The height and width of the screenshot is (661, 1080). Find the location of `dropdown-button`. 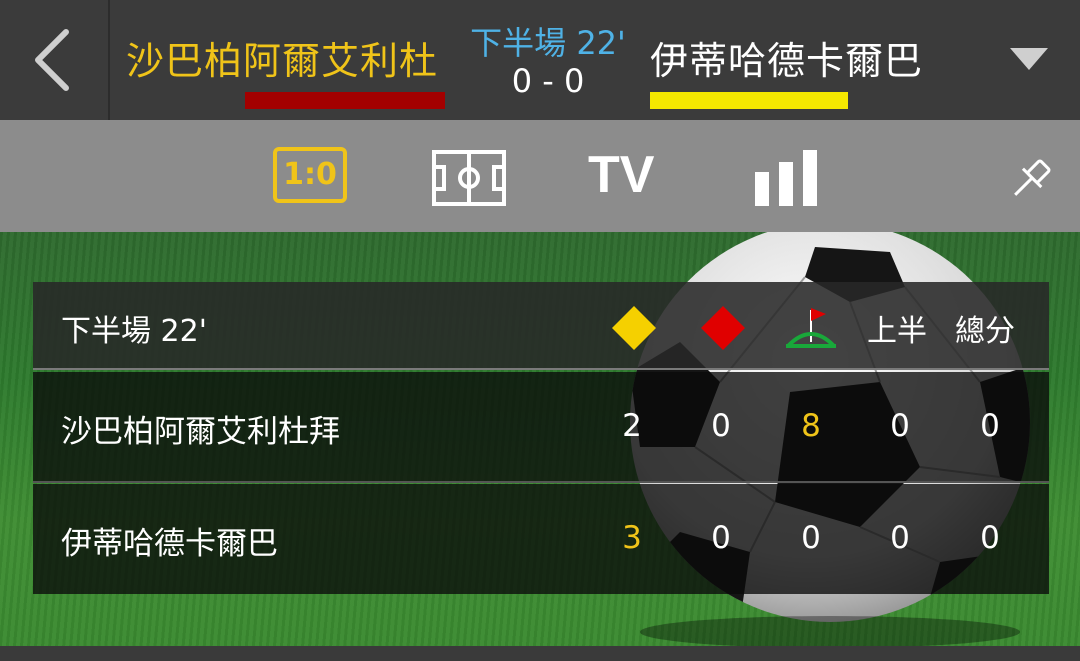

dropdown-button is located at coordinates (1029, 59).